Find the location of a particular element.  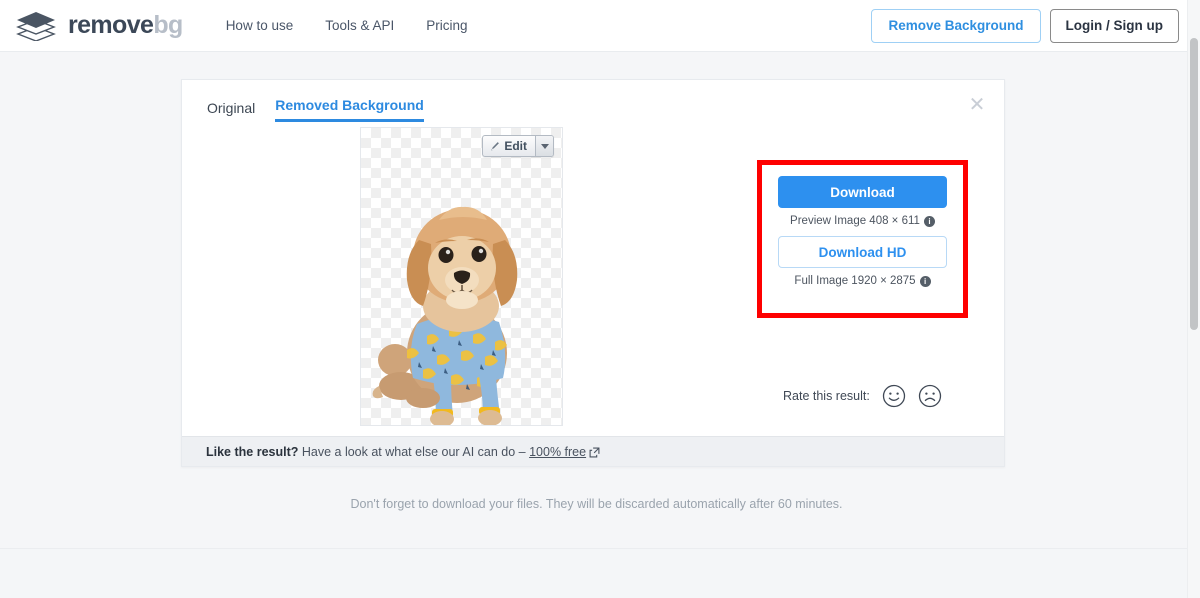

vertical-scrollbar-thumb is located at coordinates (1194, 184).